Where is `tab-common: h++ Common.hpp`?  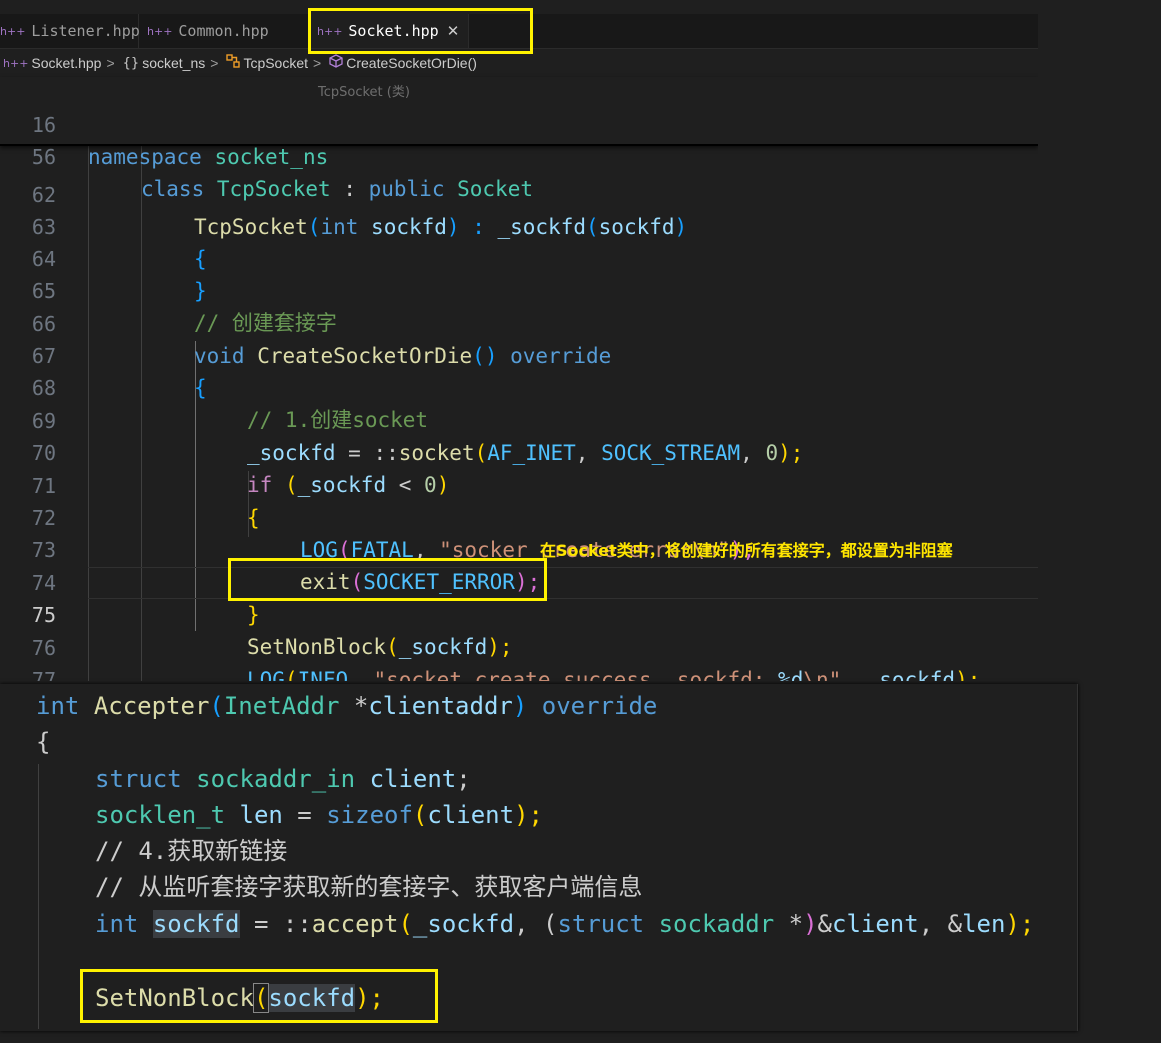 tab-common: h++ Common.hpp is located at coordinates (224, 31).